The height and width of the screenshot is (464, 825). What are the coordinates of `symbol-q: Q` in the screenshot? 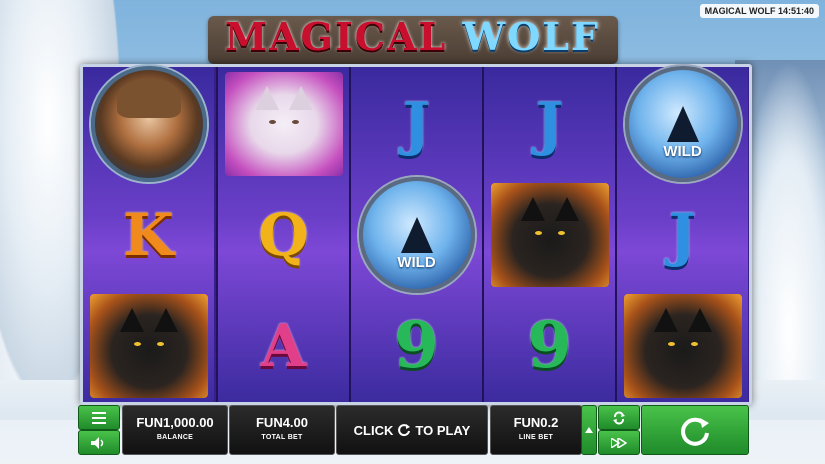 It's located at (283, 234).